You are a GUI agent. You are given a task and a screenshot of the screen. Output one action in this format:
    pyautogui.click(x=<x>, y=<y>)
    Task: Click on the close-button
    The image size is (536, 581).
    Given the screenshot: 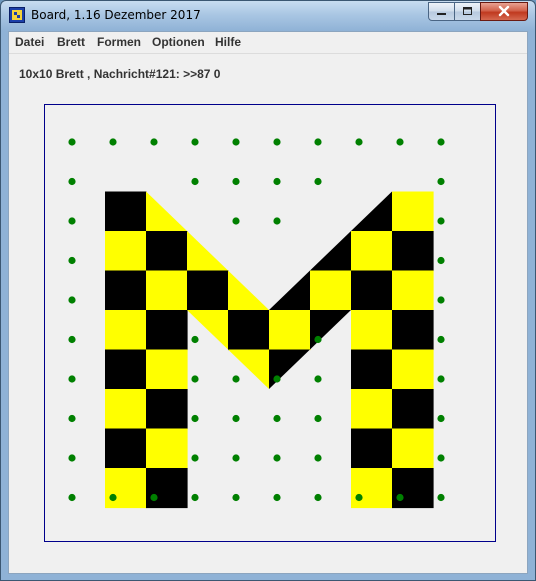 What is the action you would take?
    pyautogui.click(x=504, y=11)
    